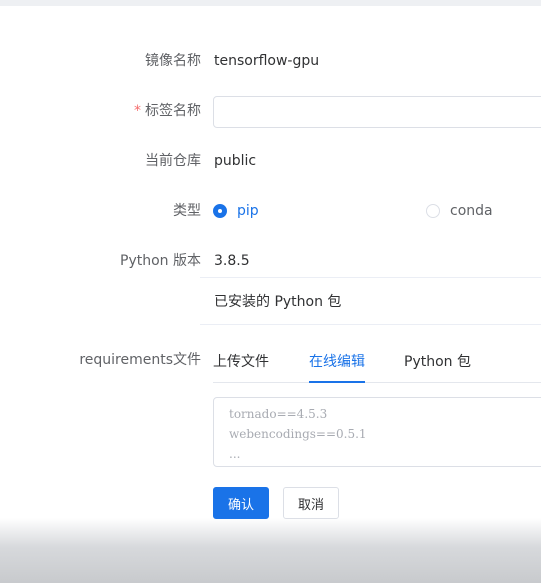  I want to click on radio-conda-label: conda, so click(471, 211).